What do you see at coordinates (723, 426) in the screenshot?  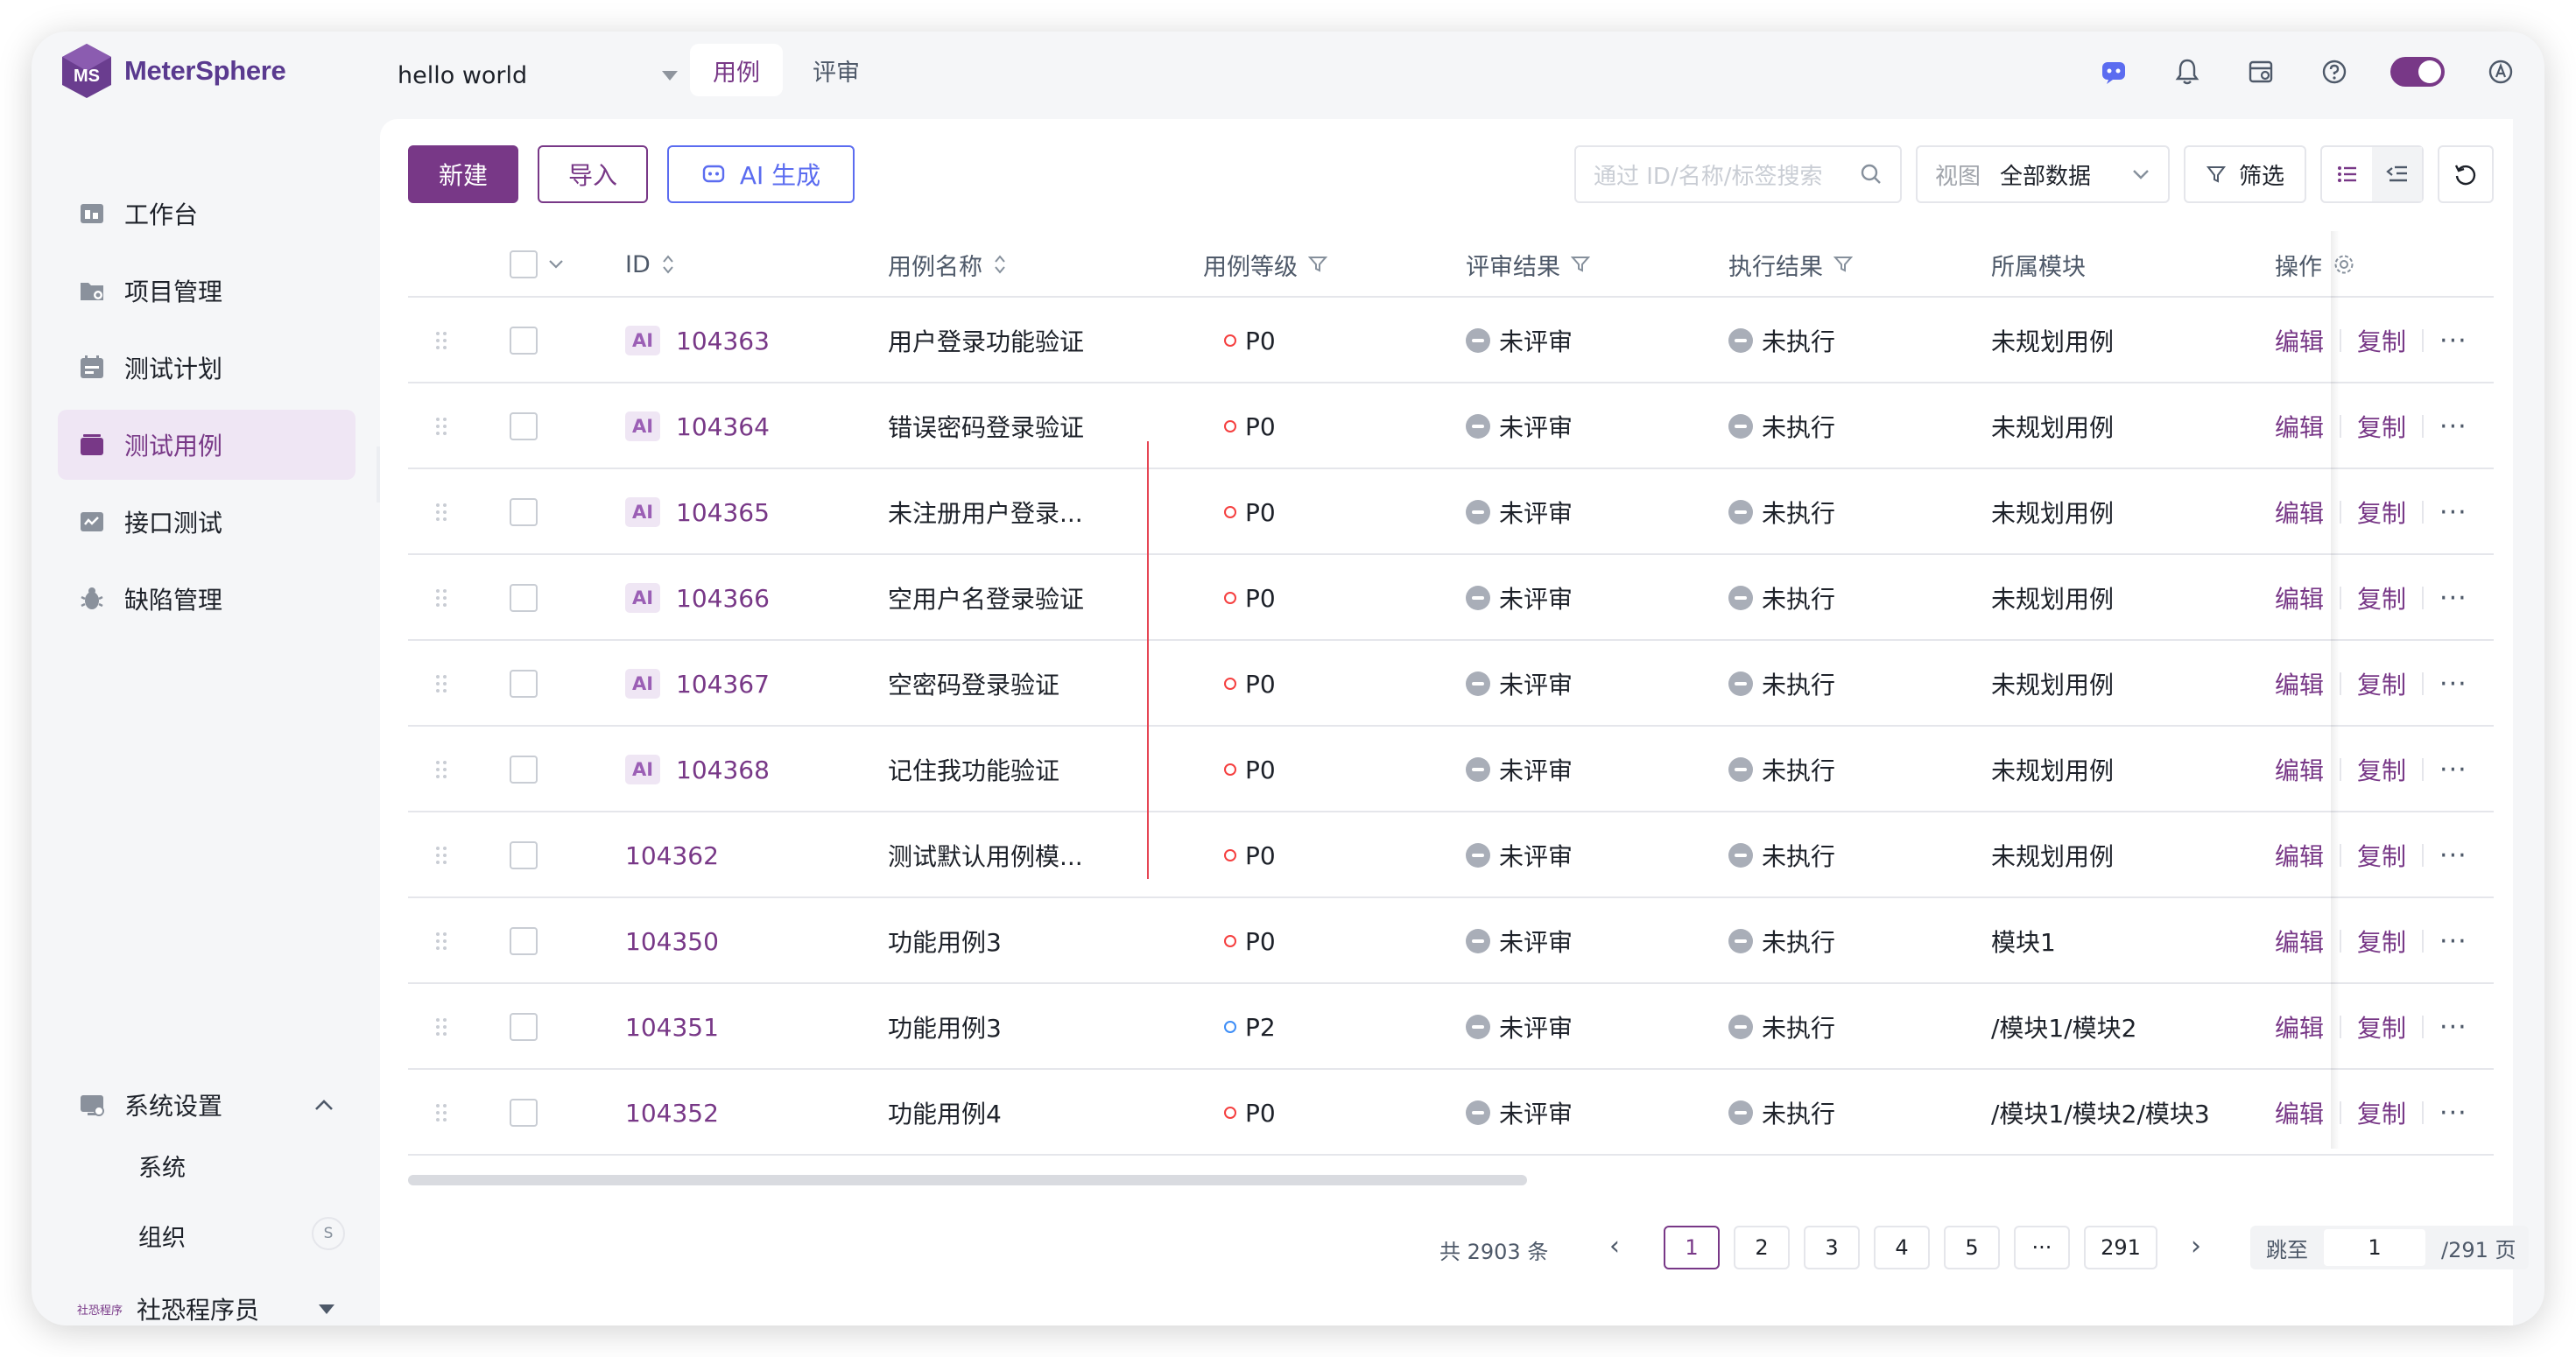 I see `case-id: 104364` at bounding box center [723, 426].